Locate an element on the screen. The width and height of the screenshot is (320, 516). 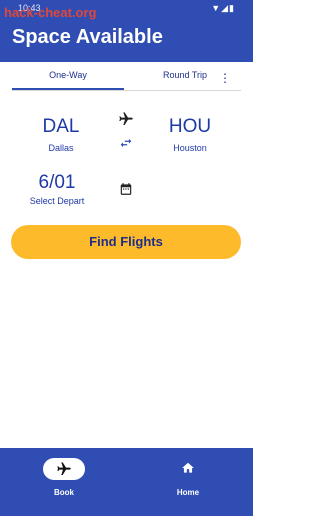
origin-city: Dallas is located at coordinates (61, 148).